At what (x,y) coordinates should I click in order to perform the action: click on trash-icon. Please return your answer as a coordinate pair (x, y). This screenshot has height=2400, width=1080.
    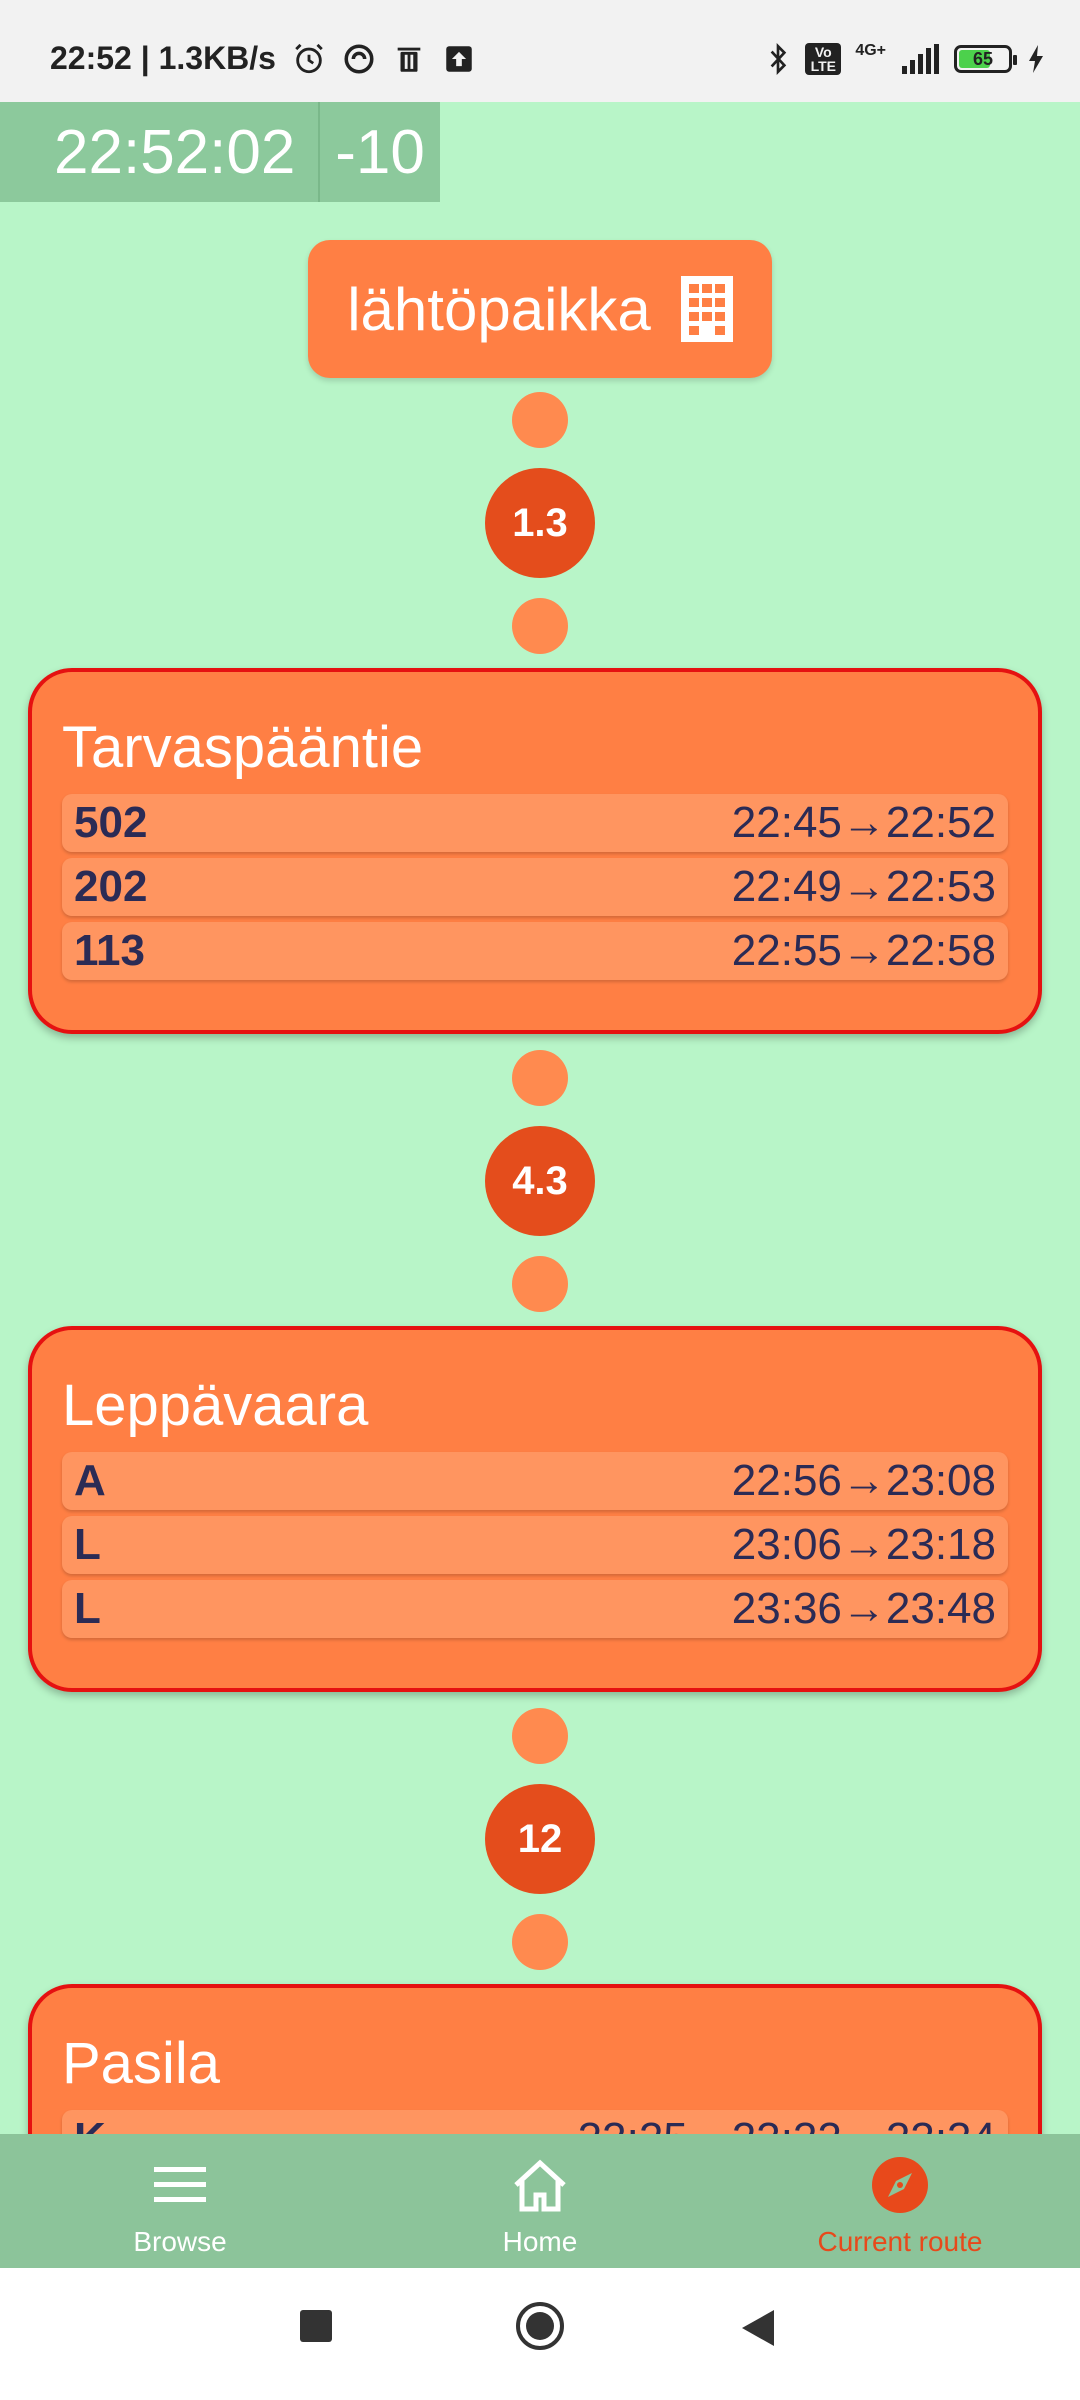
    Looking at the image, I should click on (409, 59).